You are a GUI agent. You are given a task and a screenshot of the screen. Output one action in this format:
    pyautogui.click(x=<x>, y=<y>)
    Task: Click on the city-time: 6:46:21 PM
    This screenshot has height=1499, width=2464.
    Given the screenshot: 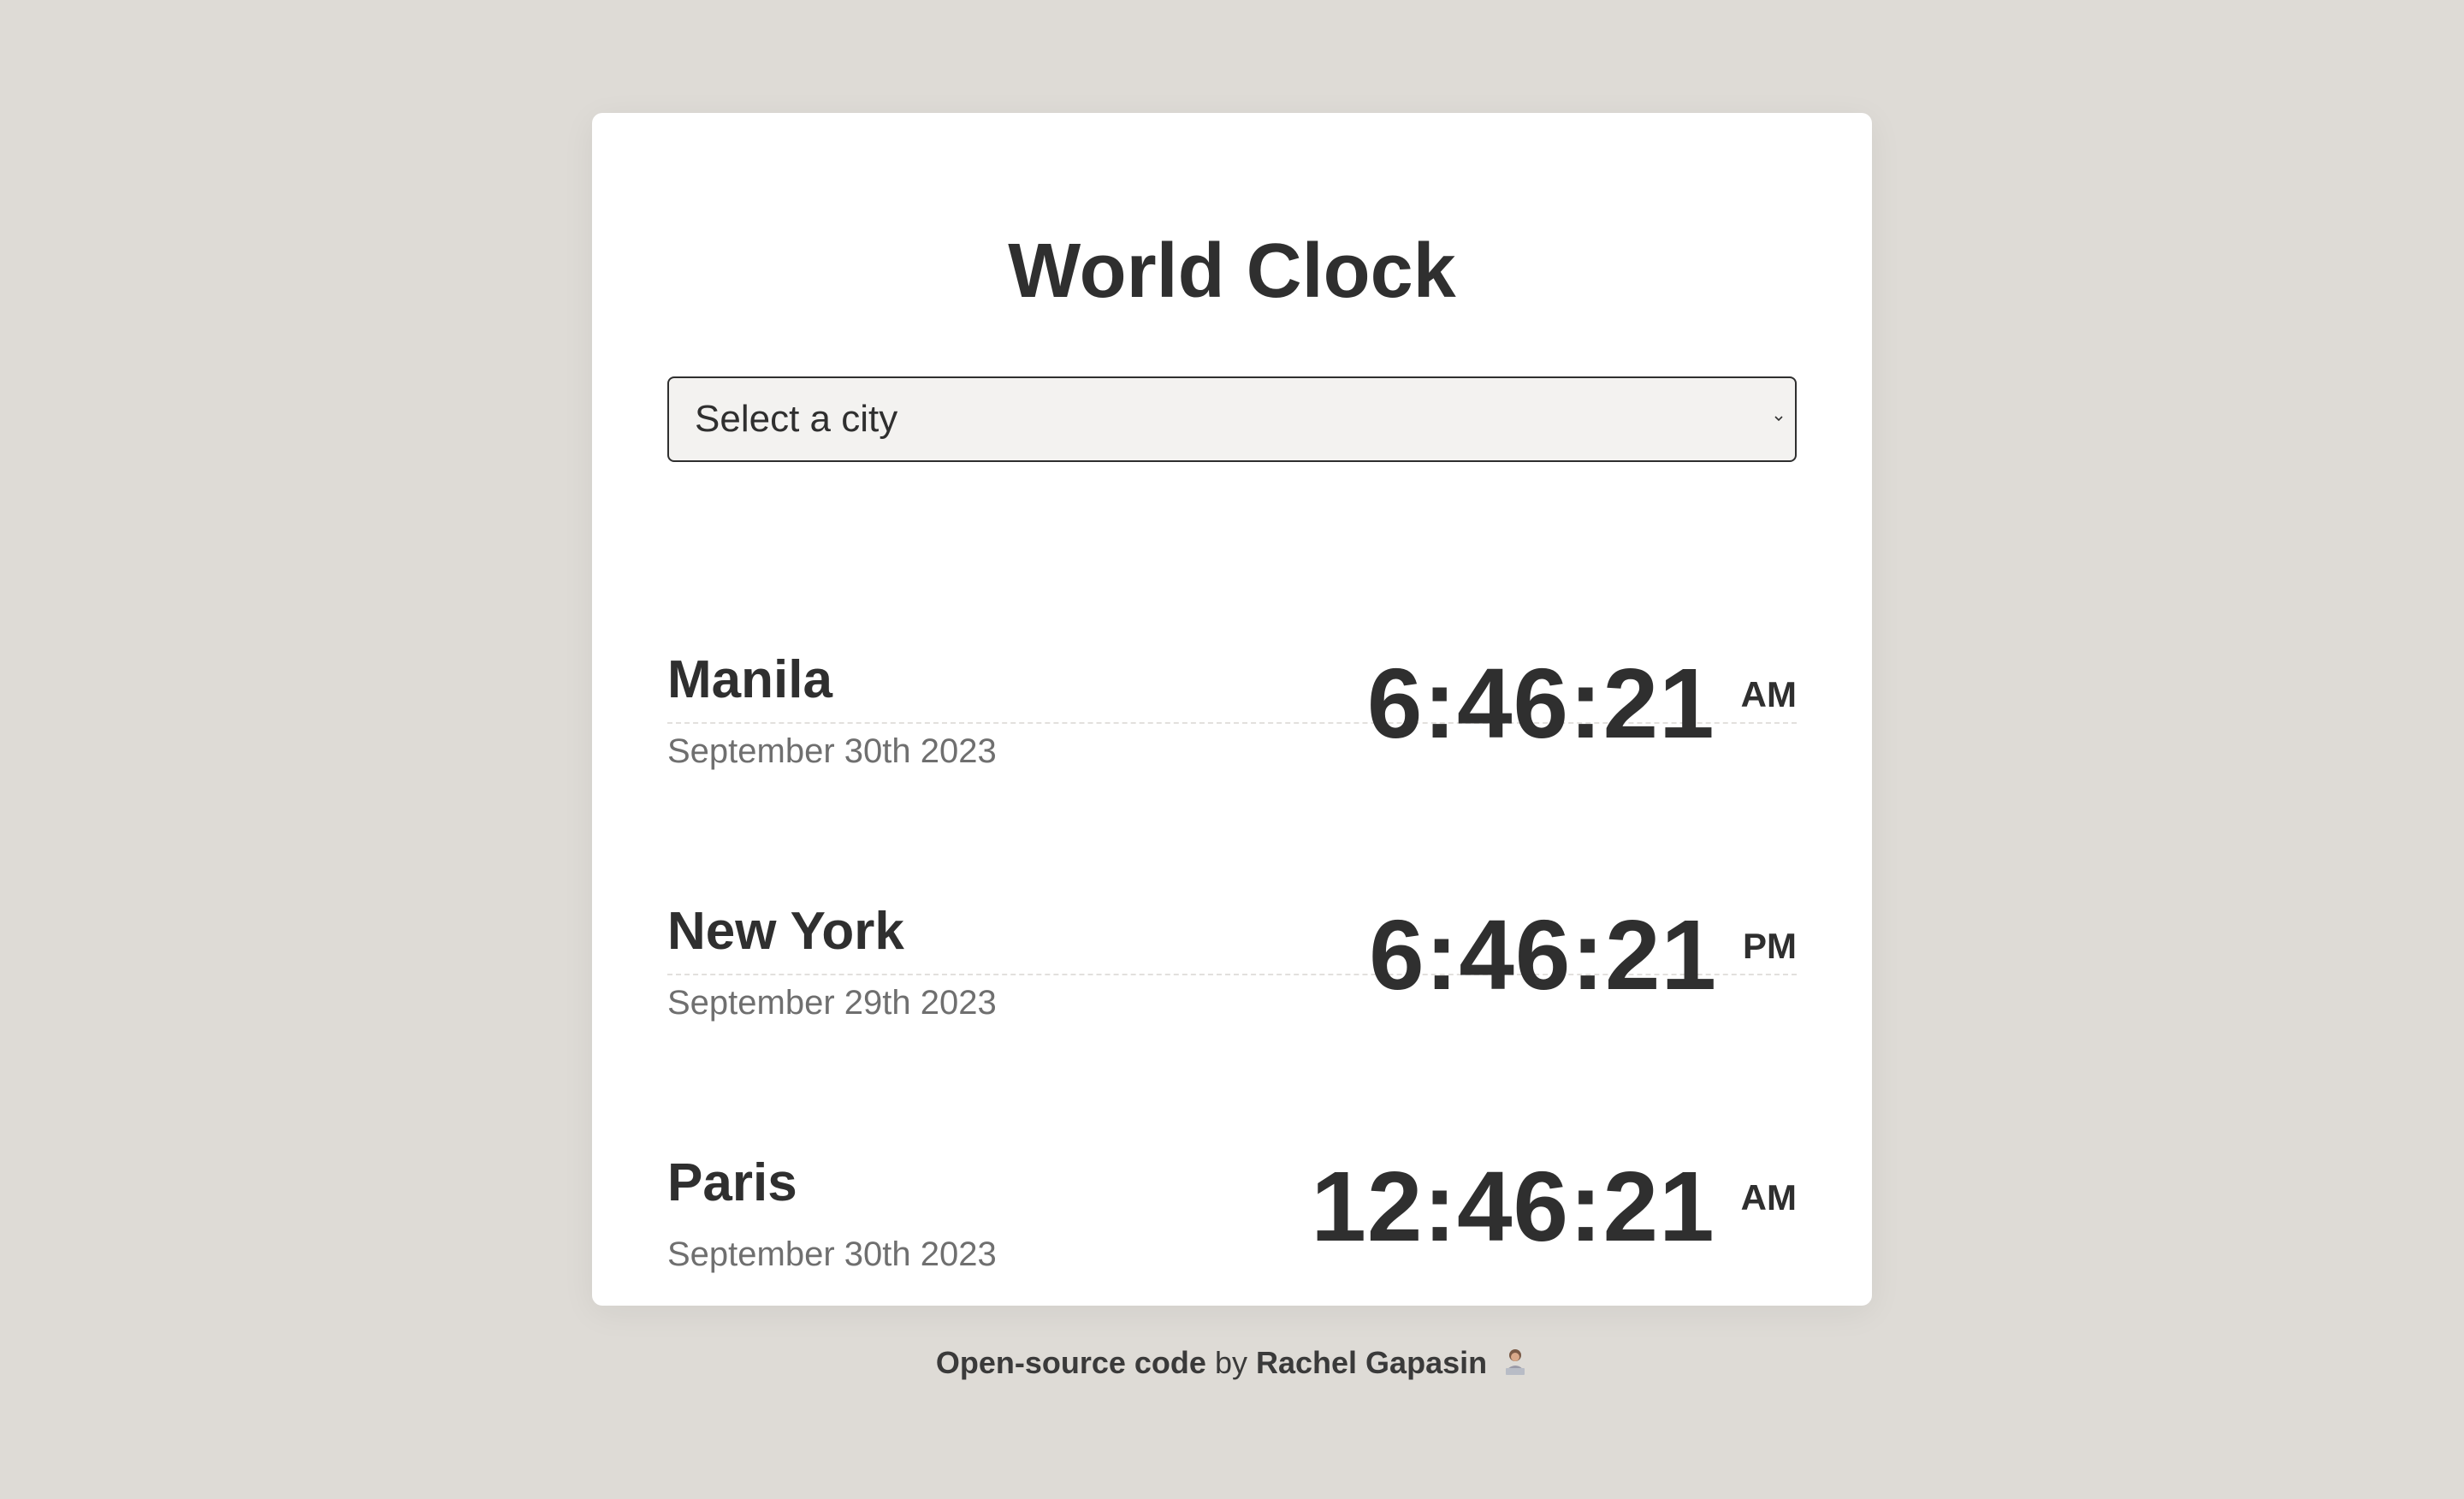 What is the action you would take?
    pyautogui.click(x=1583, y=954)
    